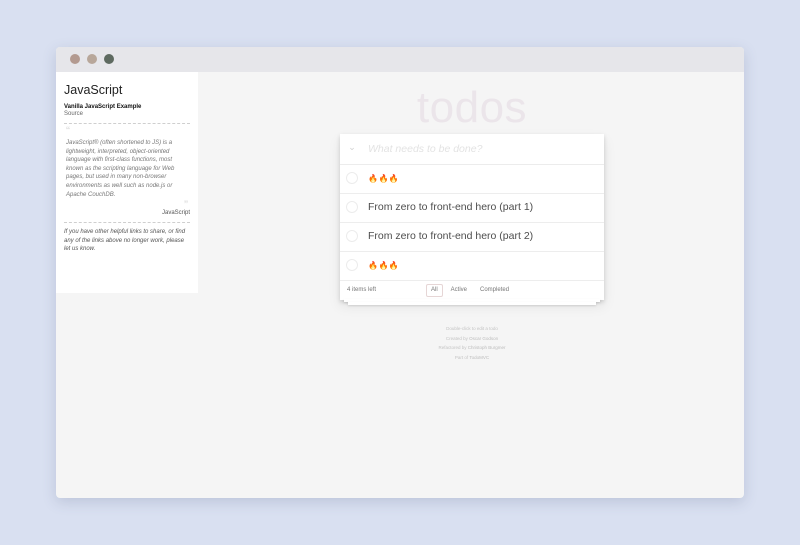  Describe the element at coordinates (434, 290) in the screenshot. I see `filter-all: All` at that location.